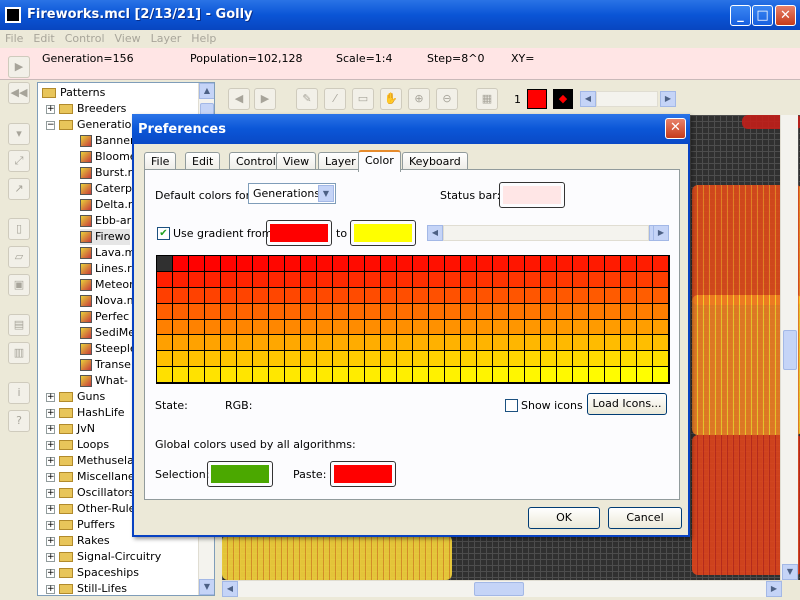 The height and width of the screenshot is (600, 800). I want to click on state-scrollbar, so click(627, 99).